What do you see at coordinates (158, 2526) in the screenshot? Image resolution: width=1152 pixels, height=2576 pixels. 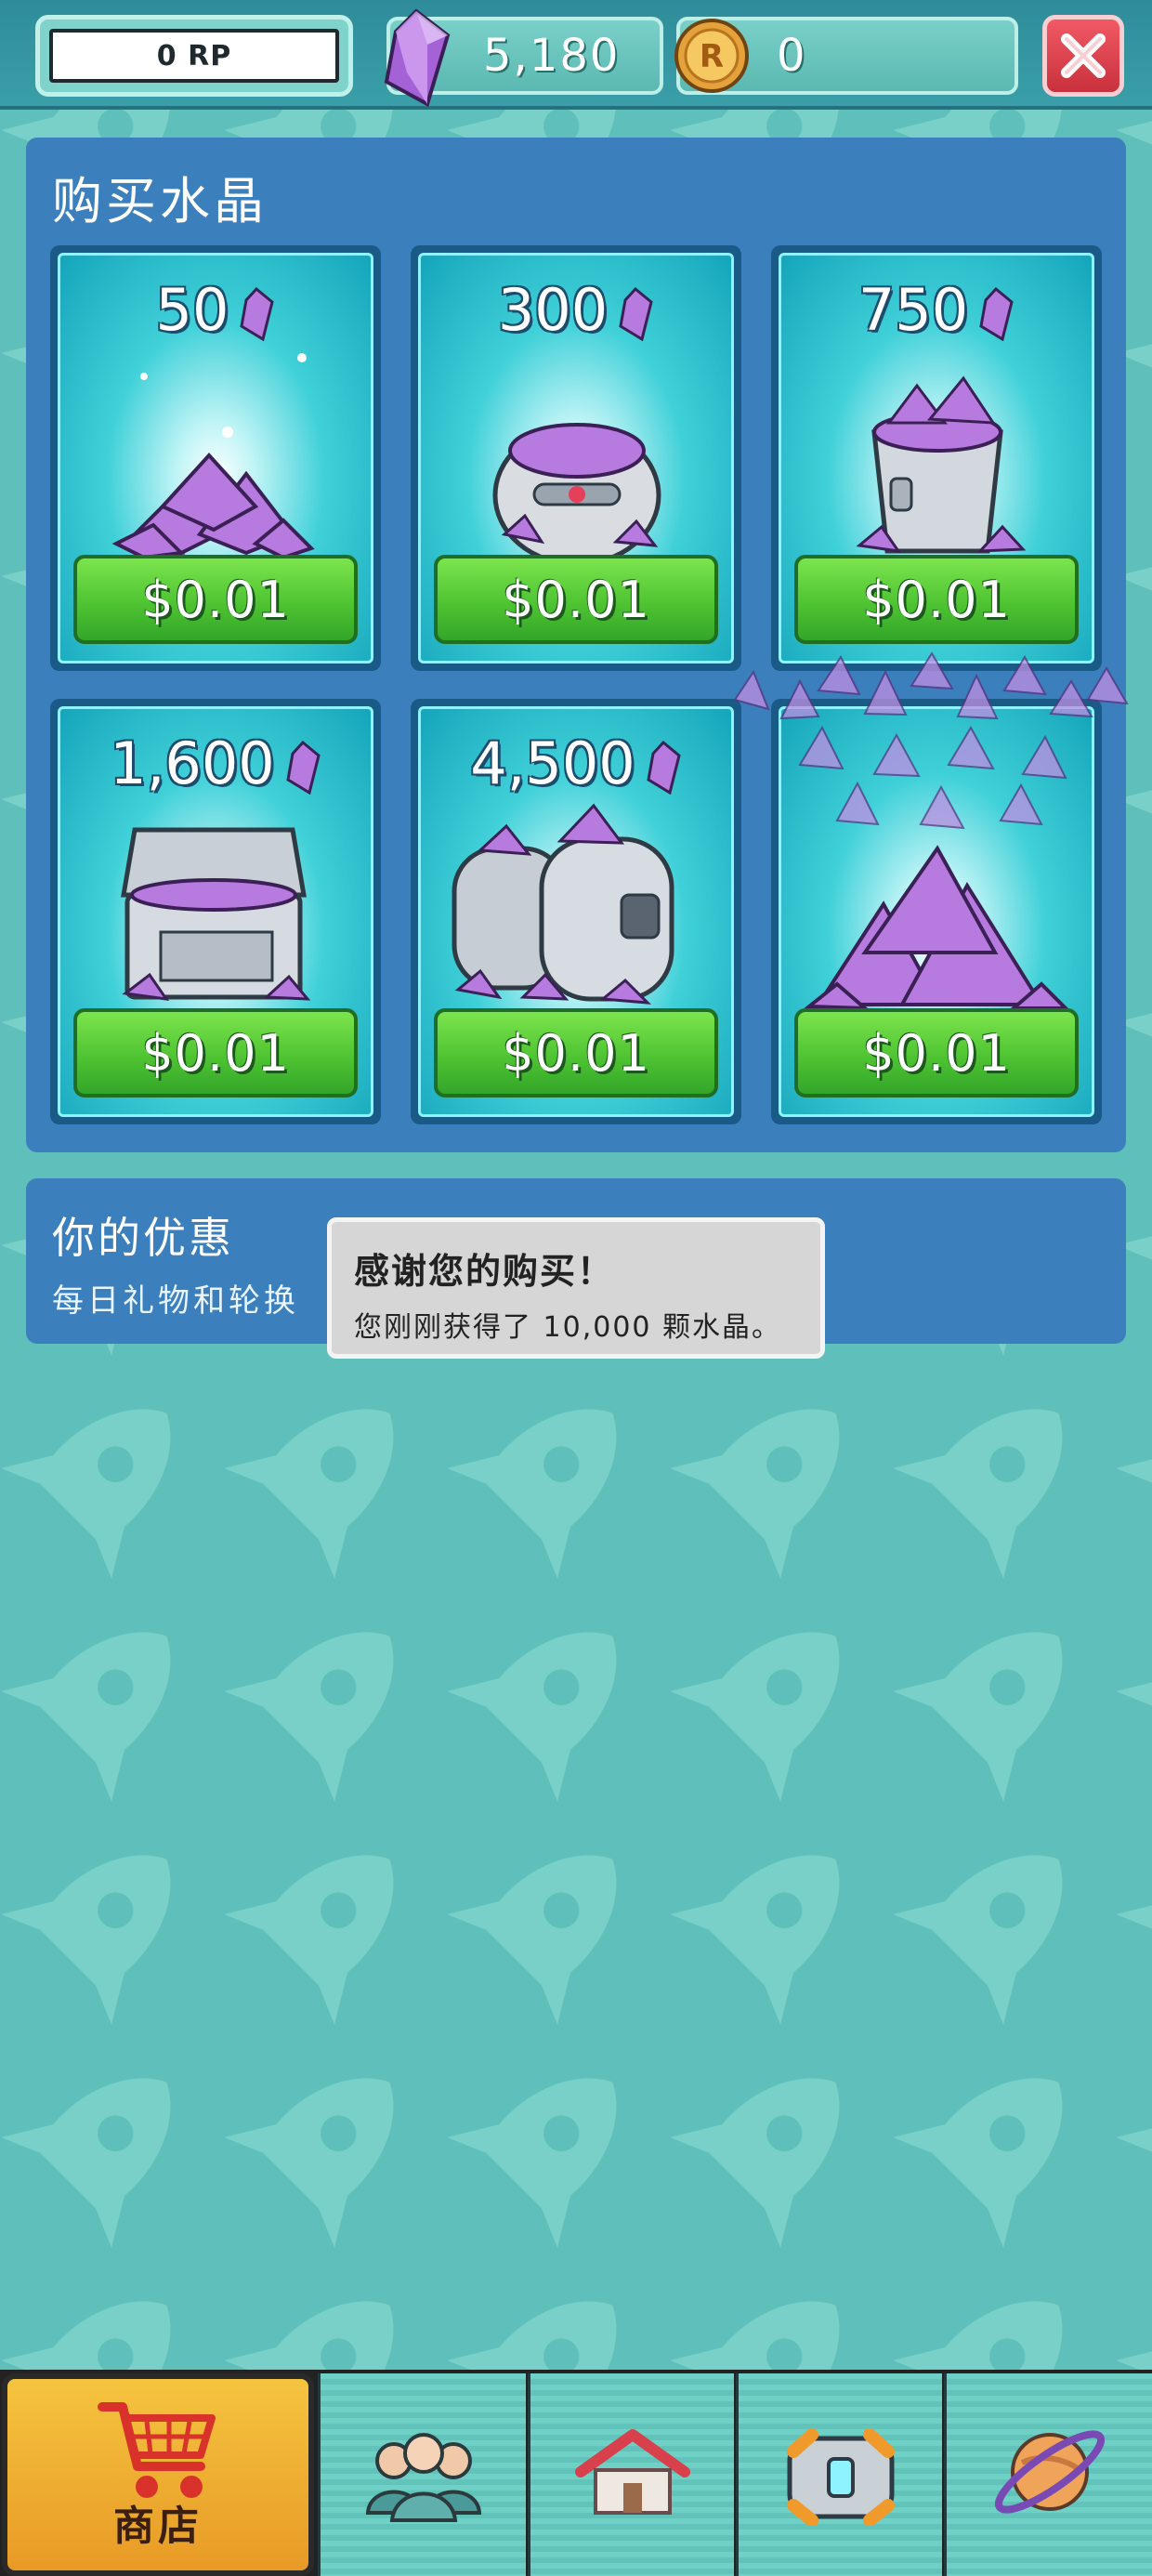 I see `tab-shop-label: 商店` at bounding box center [158, 2526].